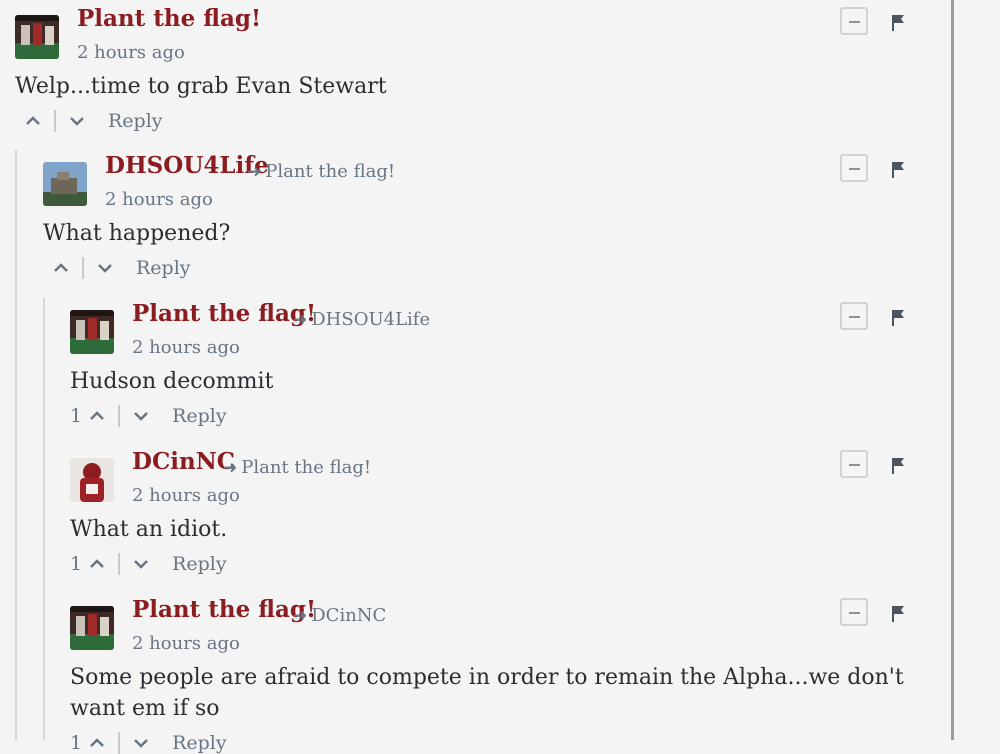  What do you see at coordinates (201, 86) in the screenshot?
I see `comment-body: Welp...time to grab Evan Stewart` at bounding box center [201, 86].